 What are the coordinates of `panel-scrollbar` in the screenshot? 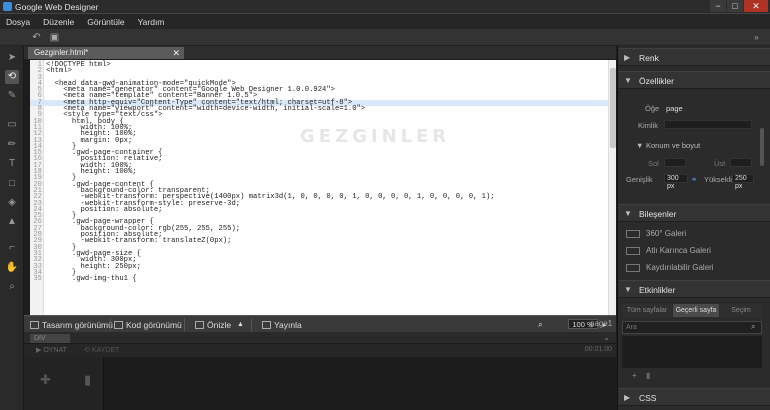 It's located at (762, 147).